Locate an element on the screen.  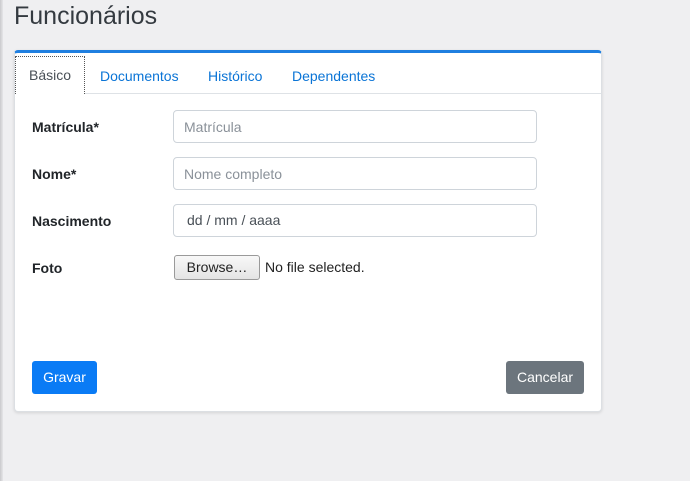
cancel-button: Cancelar is located at coordinates (545, 377).